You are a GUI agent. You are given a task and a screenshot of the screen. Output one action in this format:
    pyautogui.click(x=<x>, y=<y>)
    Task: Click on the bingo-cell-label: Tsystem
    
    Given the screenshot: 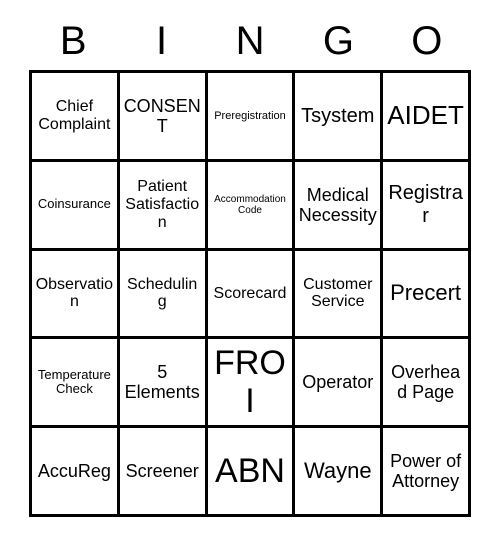 What is the action you would take?
    pyautogui.click(x=338, y=115)
    